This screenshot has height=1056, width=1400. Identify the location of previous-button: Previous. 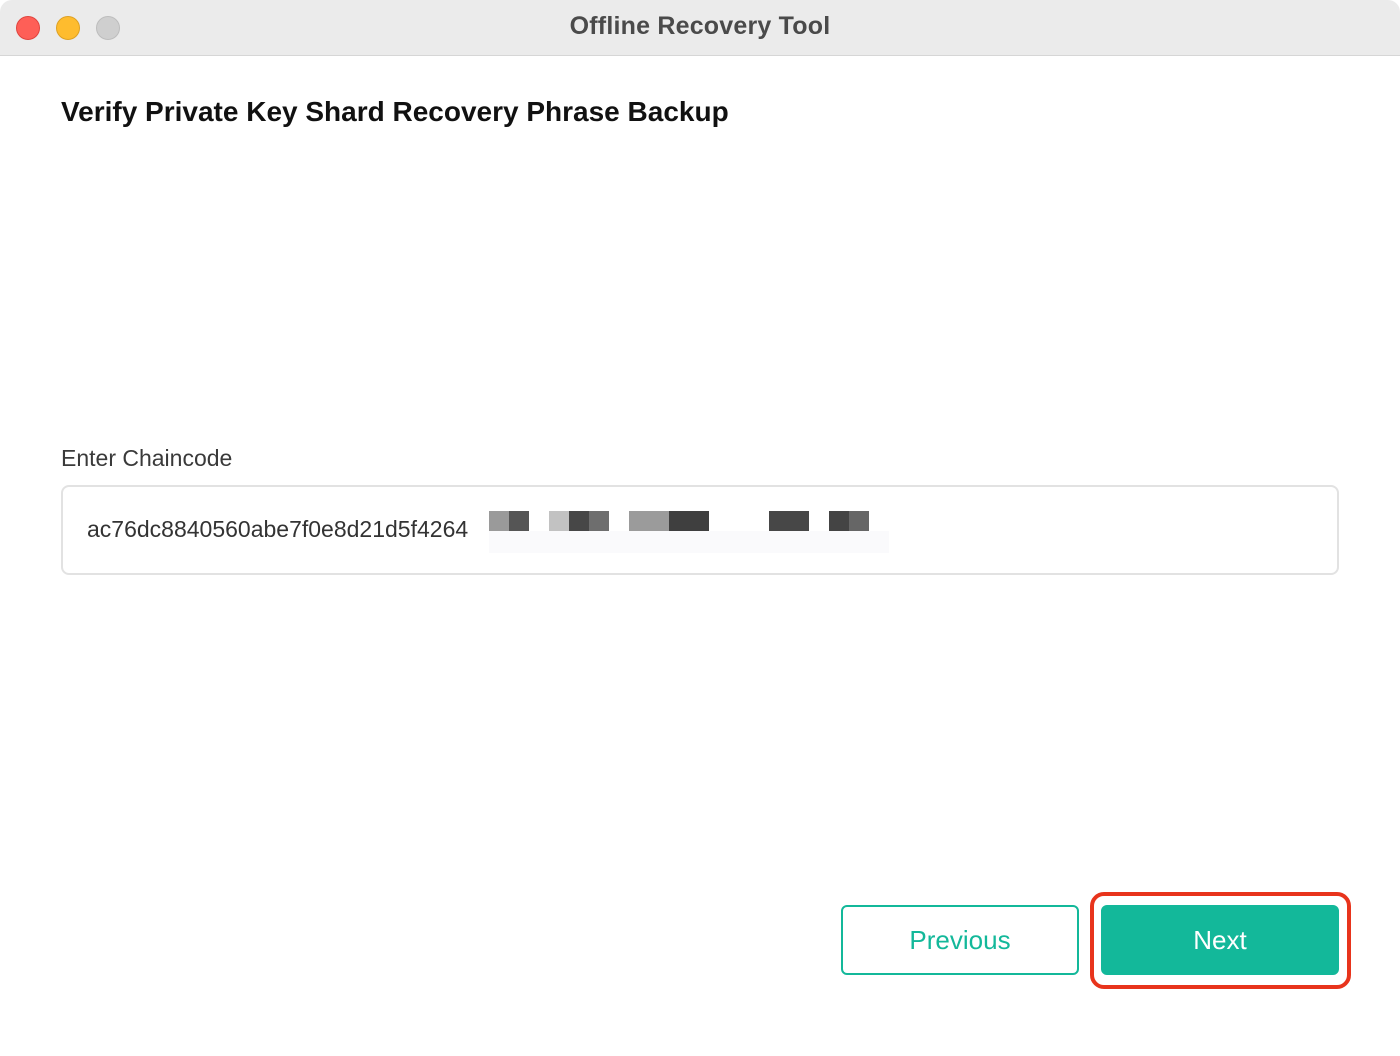
(960, 940).